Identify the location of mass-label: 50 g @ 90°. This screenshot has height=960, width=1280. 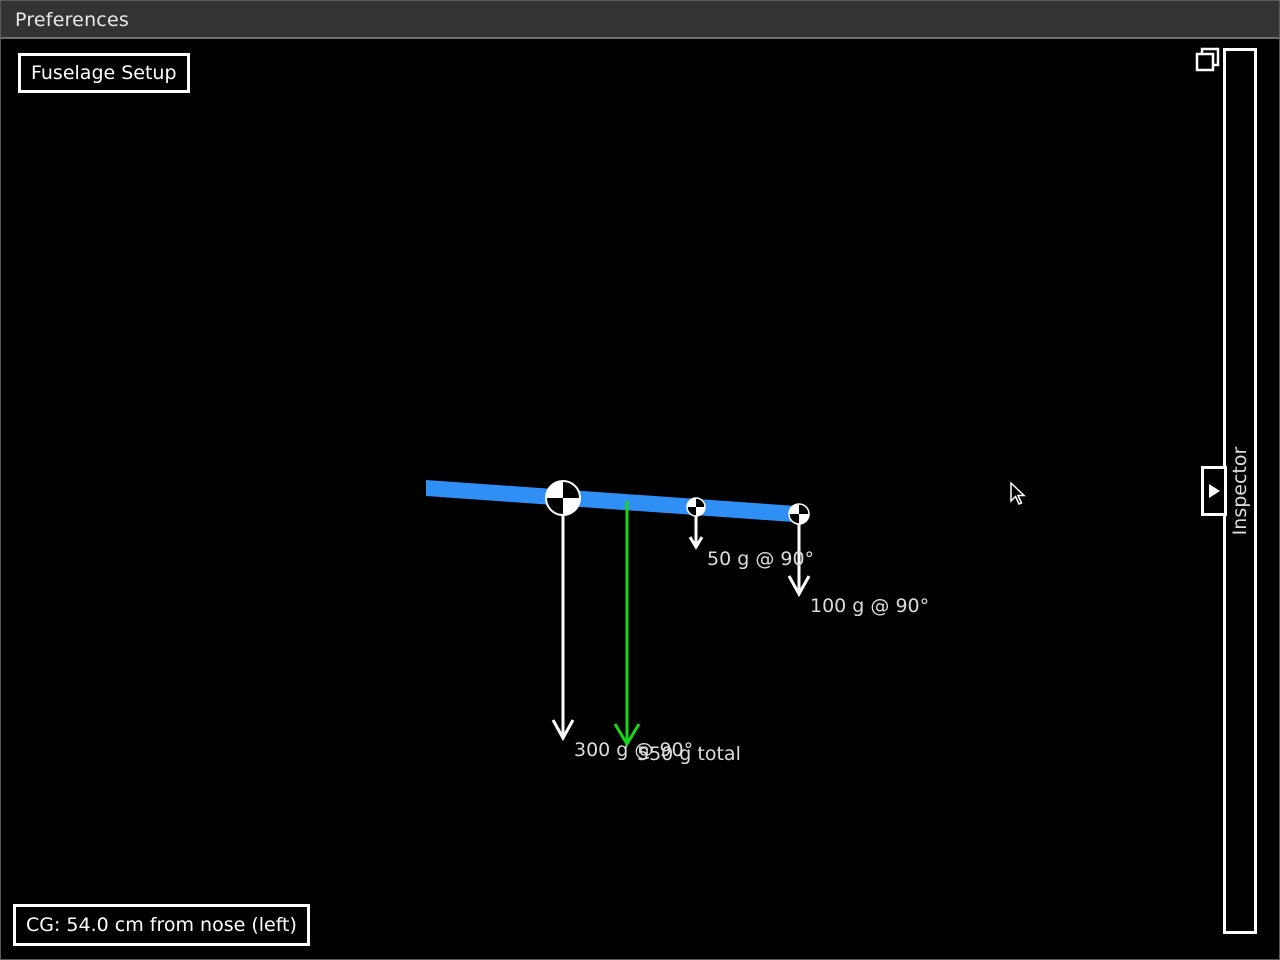
(760, 559).